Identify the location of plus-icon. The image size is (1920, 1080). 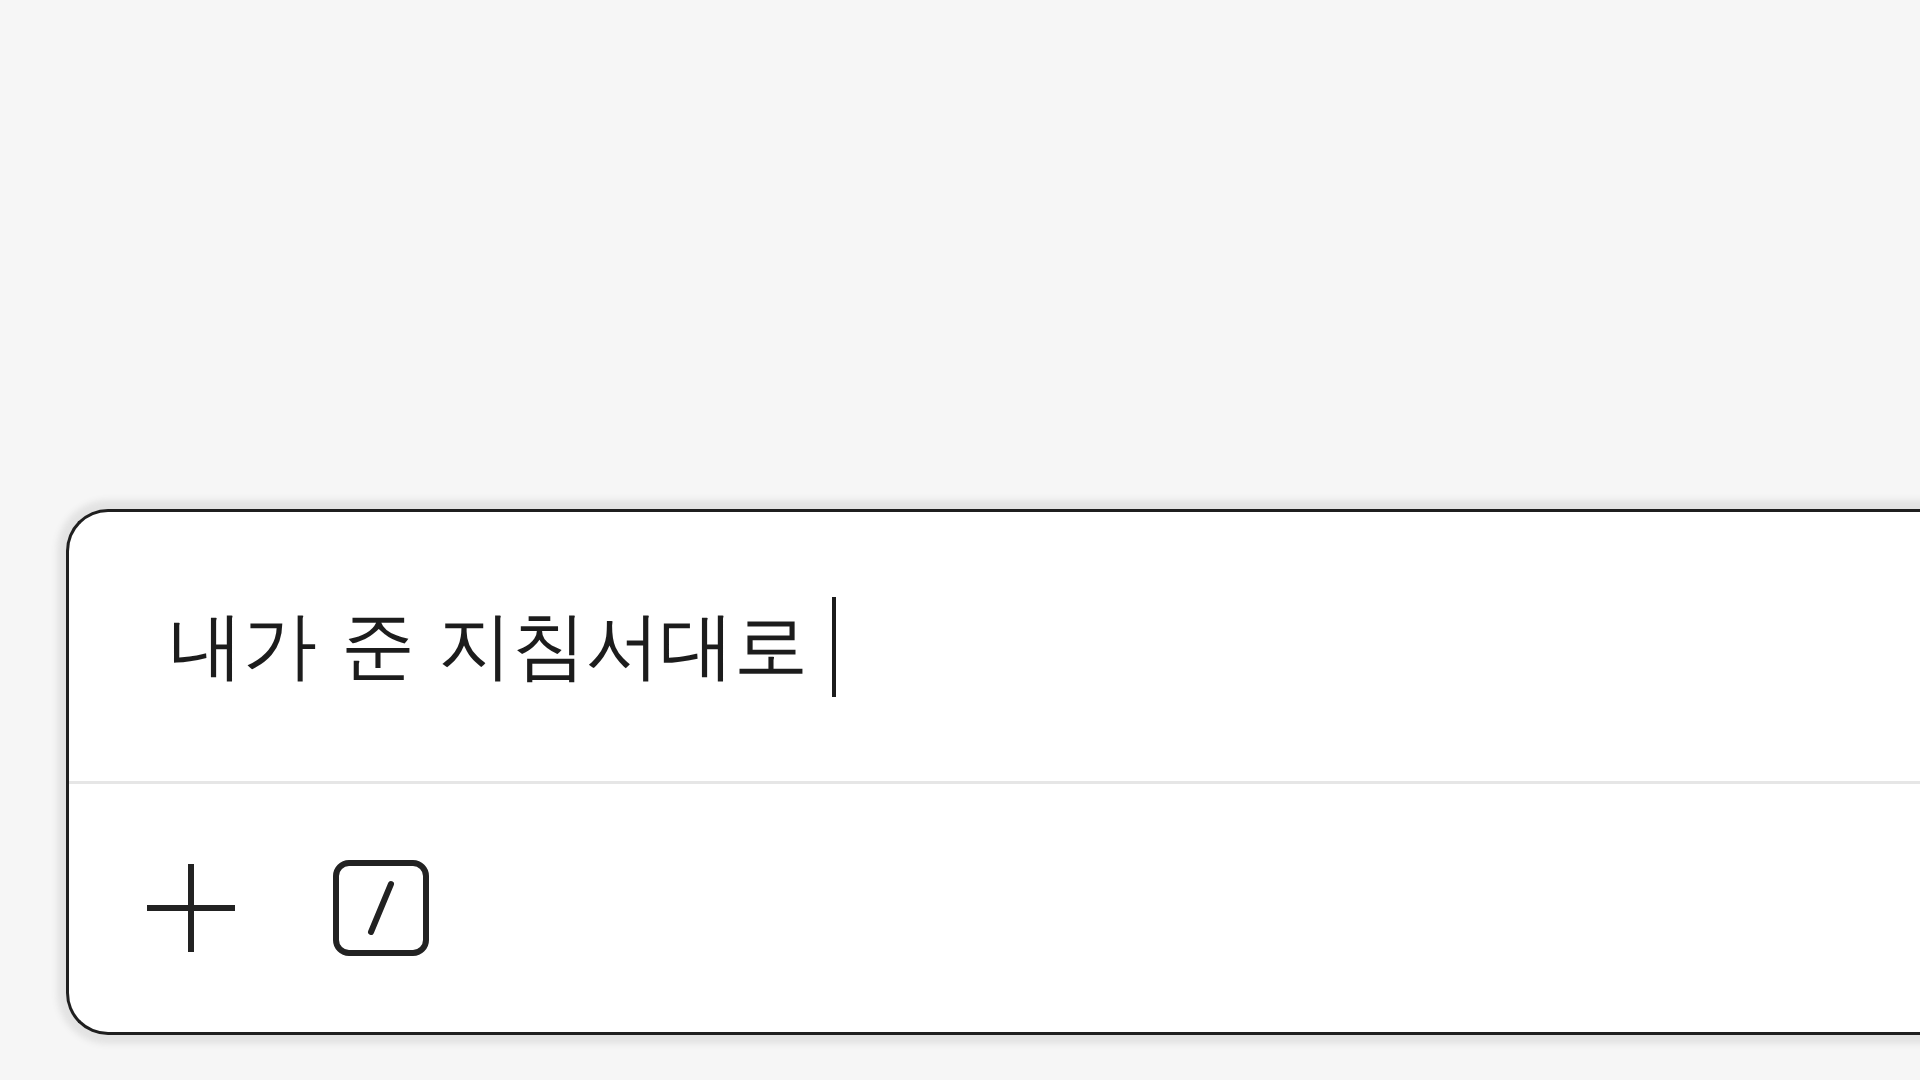
(191, 908).